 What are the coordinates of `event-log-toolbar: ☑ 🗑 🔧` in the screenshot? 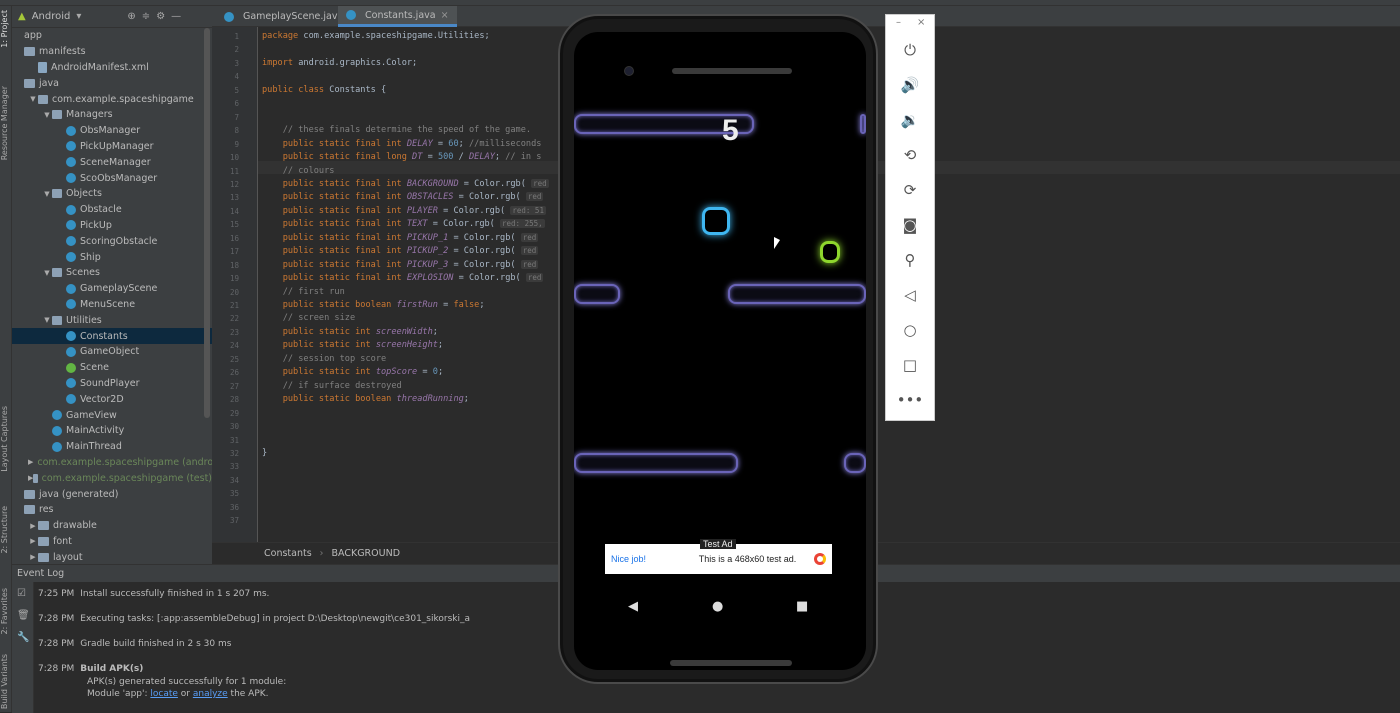 It's located at (23, 647).